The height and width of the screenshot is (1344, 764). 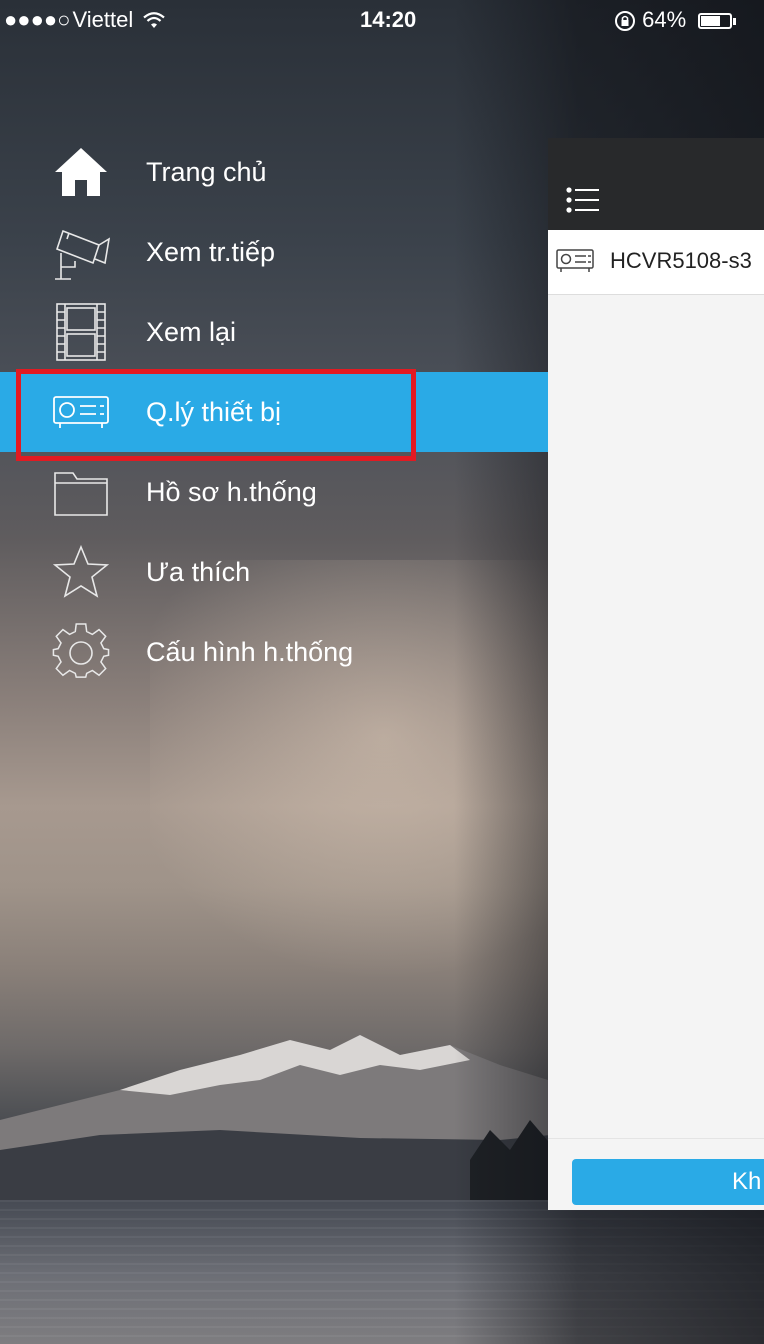 What do you see at coordinates (154, 20) in the screenshot?
I see `wifi-icon` at bounding box center [154, 20].